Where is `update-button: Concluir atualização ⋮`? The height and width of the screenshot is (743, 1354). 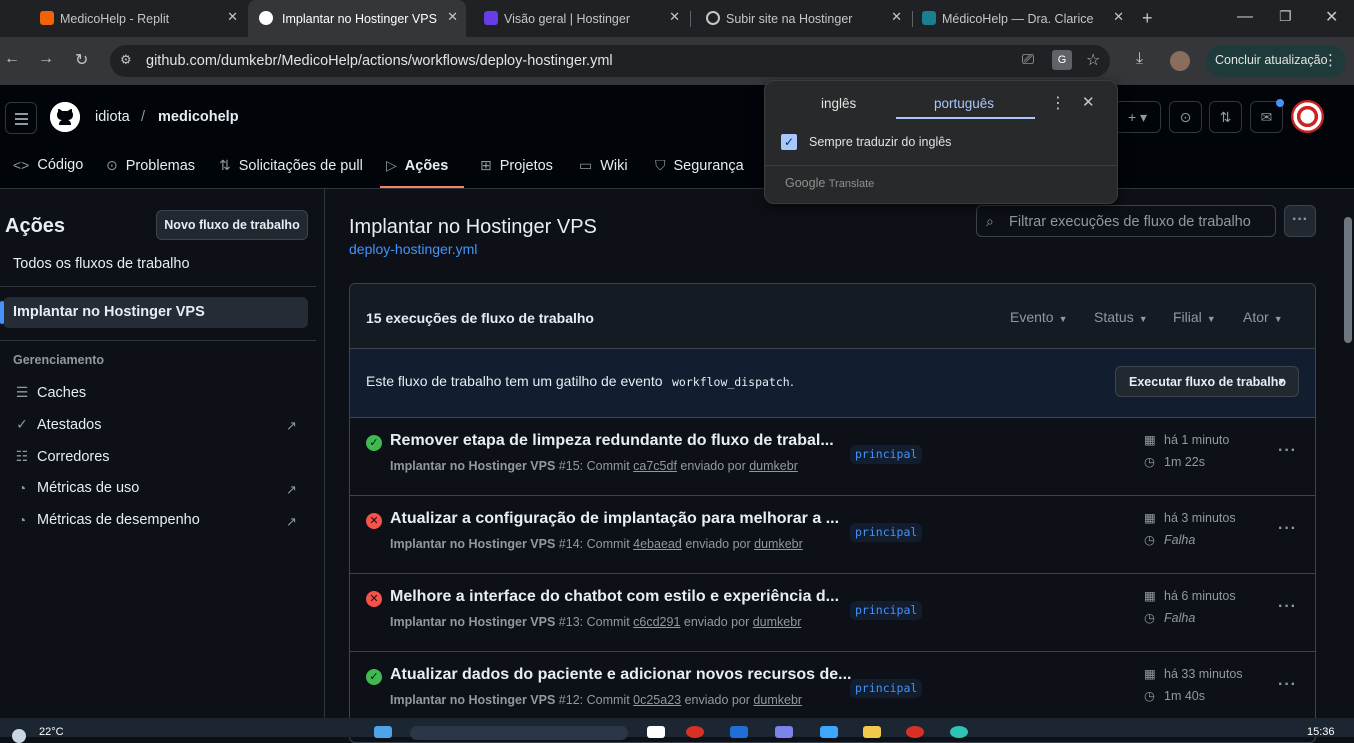 update-button: Concluir atualização ⋮ is located at coordinates (1276, 61).